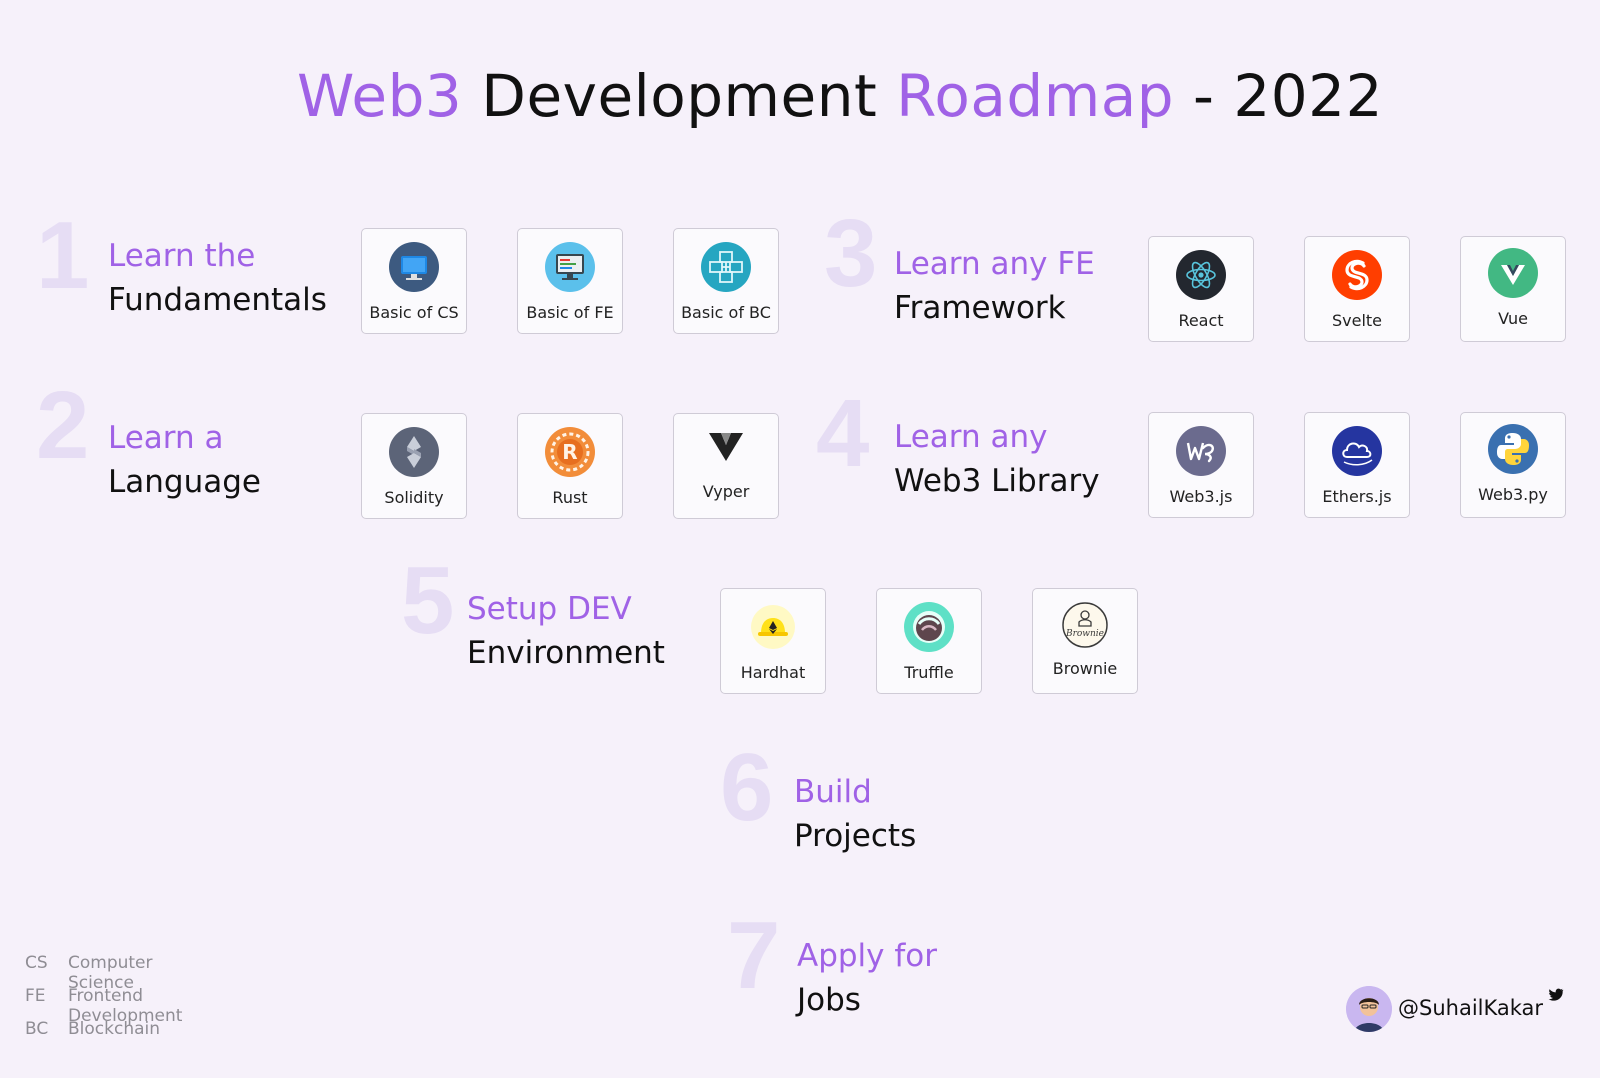 The width and height of the screenshot is (1600, 1078). What do you see at coordinates (1288, 96) in the screenshot?
I see `title-year: - 2022` at bounding box center [1288, 96].